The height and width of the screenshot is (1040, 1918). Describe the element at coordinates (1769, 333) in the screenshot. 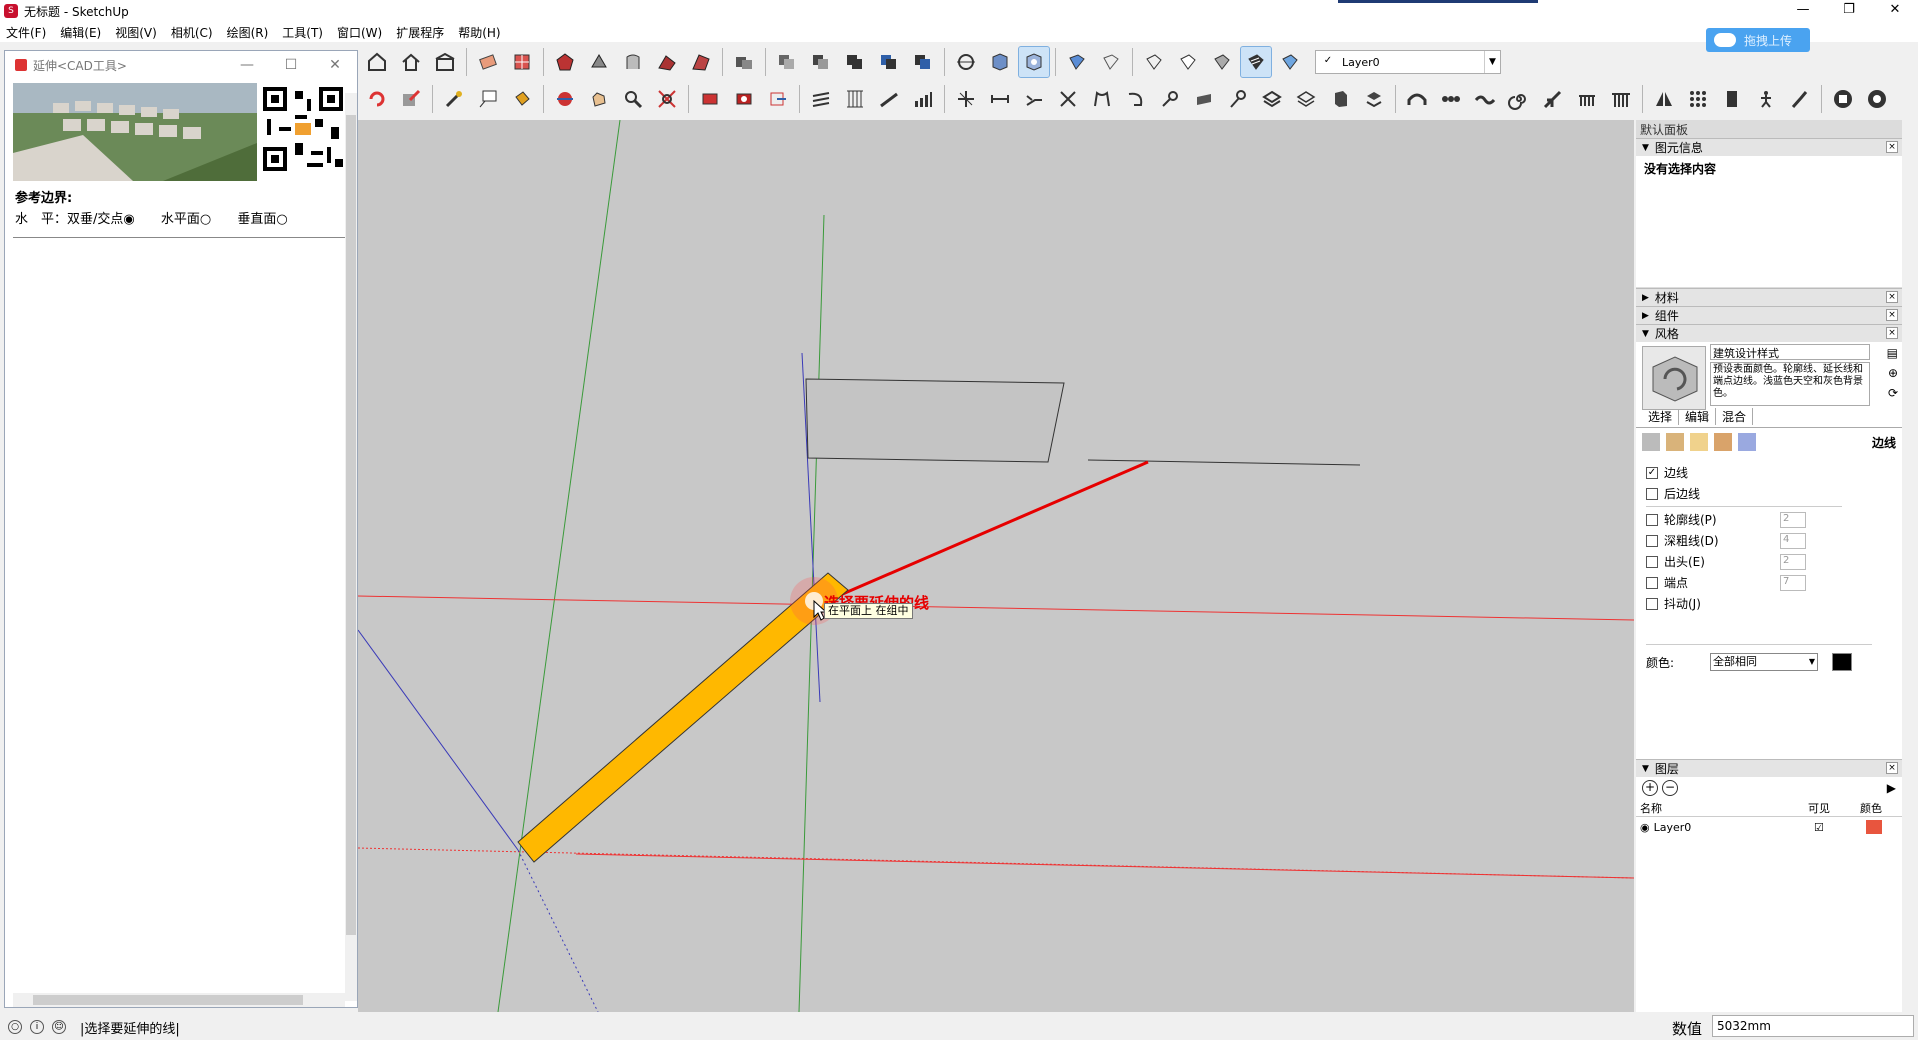

I see `styles-header: ▼ 风格 ×` at that location.